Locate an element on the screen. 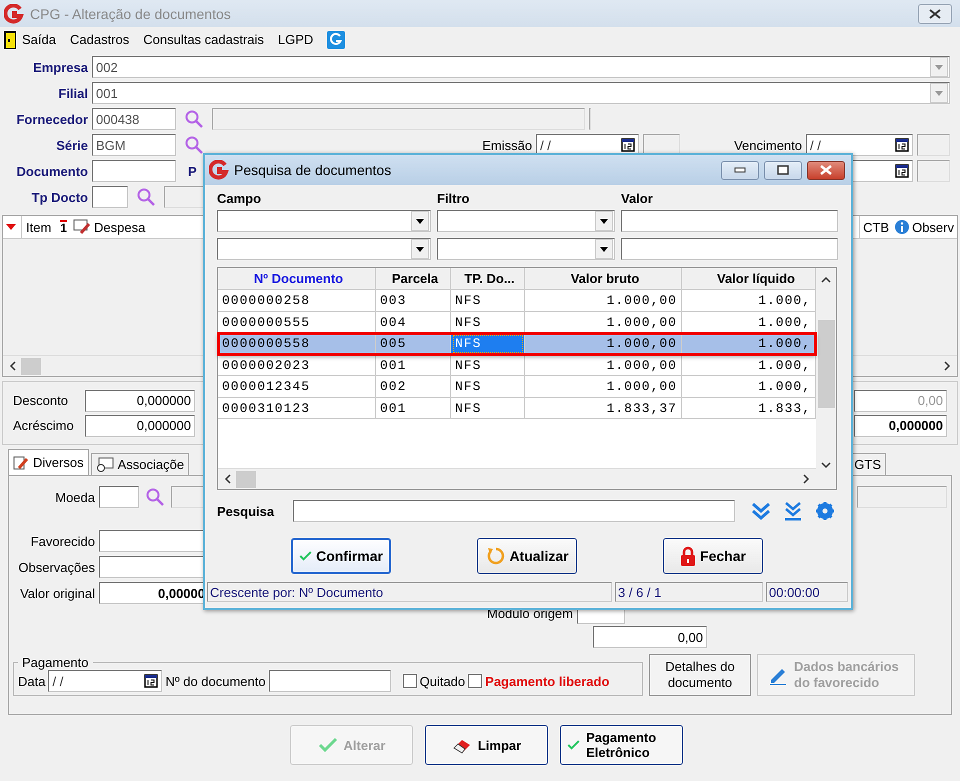 The height and width of the screenshot is (781, 960). table-cell: 1.000, is located at coordinates (749, 343).